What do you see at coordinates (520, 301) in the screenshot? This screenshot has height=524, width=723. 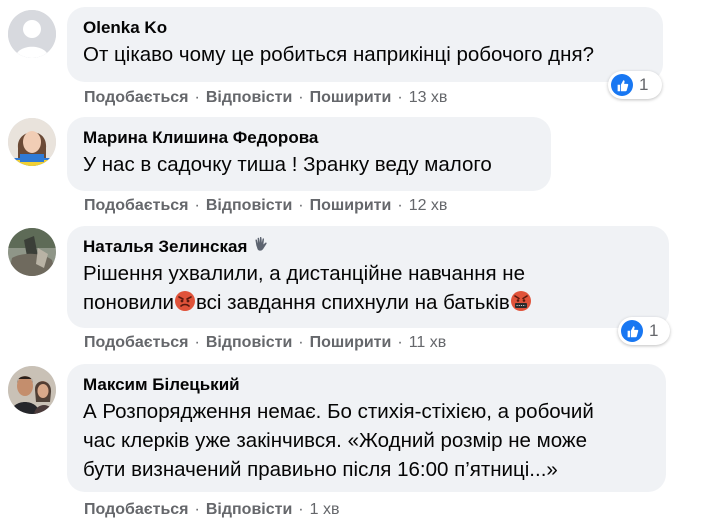 I see `cursing-face-icon` at bounding box center [520, 301].